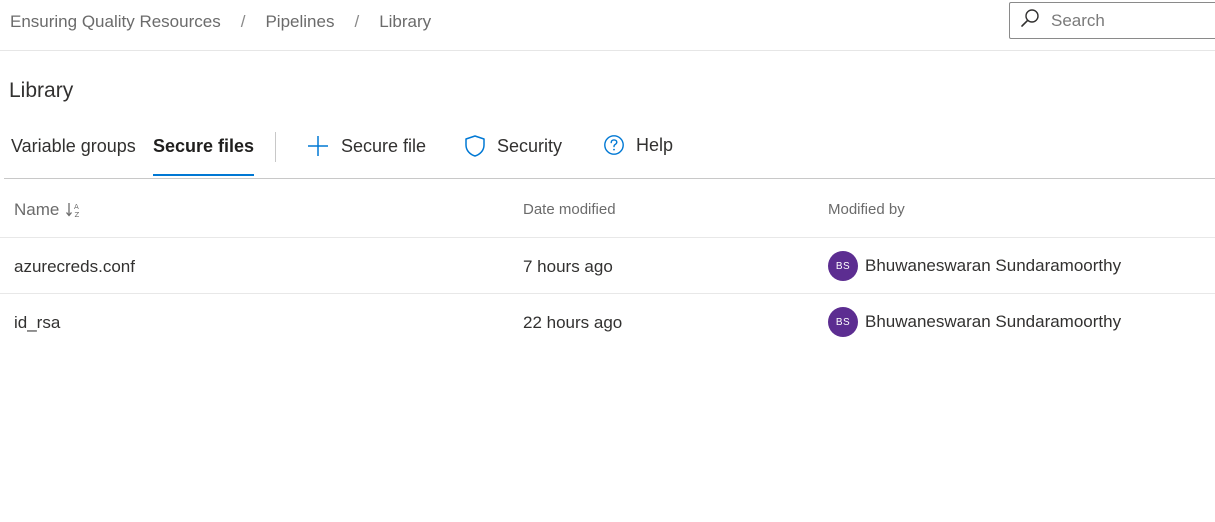  I want to click on security-button: Security, so click(513, 146).